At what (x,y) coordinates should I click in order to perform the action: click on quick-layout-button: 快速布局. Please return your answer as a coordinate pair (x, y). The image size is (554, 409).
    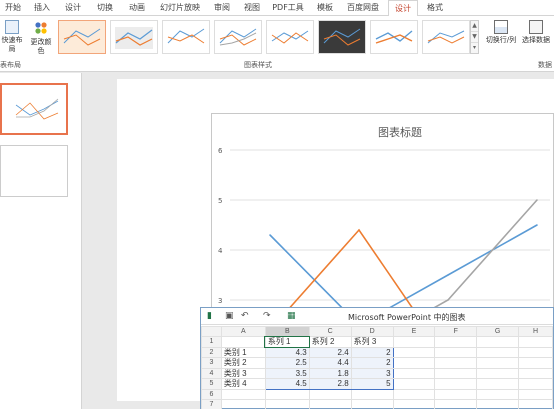
    Looking at the image, I should click on (12, 37).